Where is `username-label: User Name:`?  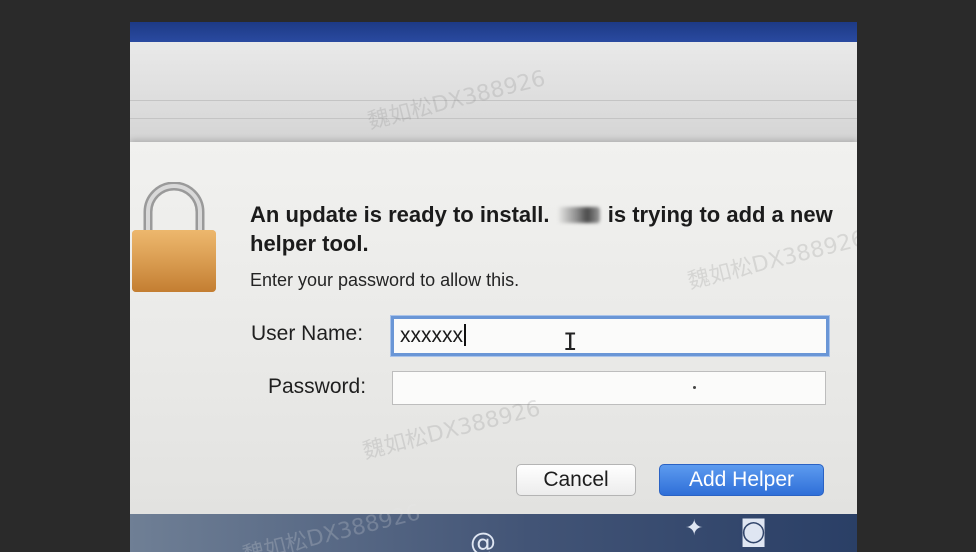 username-label: User Name: is located at coordinates (307, 333).